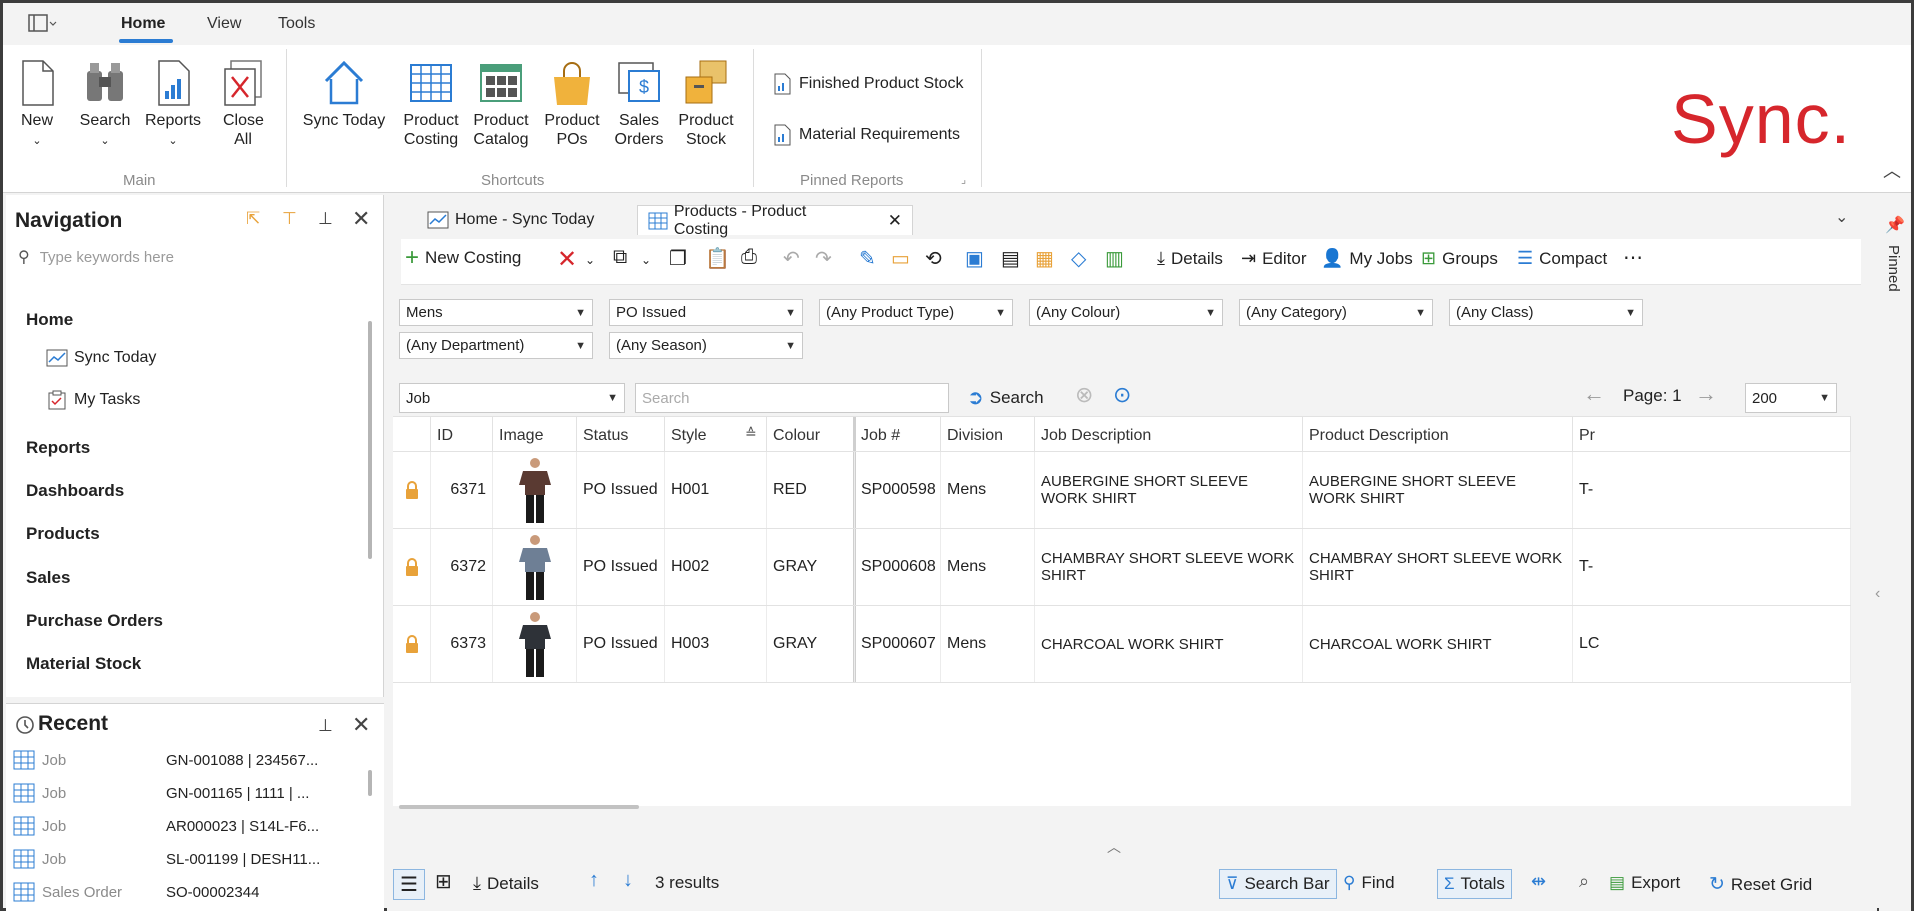 The height and width of the screenshot is (911, 1914). Describe the element at coordinates (173, 105) in the screenshot. I see `reports-button: Reports ⌄` at that location.